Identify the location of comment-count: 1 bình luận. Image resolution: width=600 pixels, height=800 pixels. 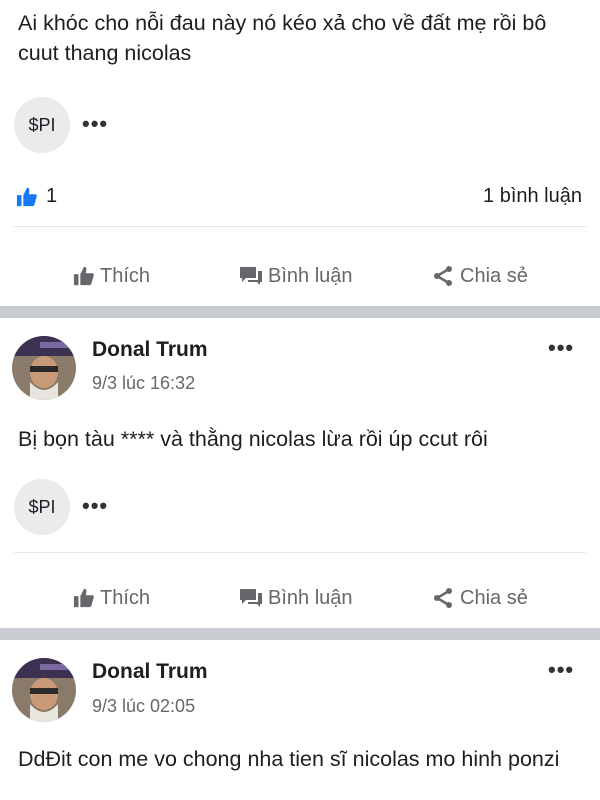
(532, 196).